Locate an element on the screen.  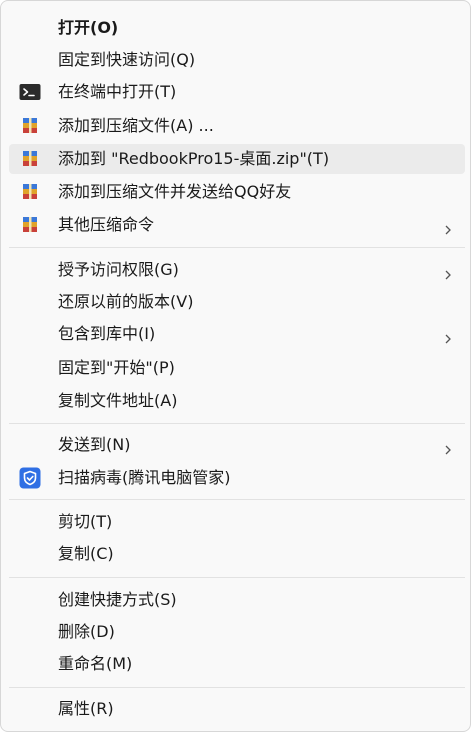
menu-item-open-in-terminal: 在终端中打开(T) is located at coordinates (237, 92).